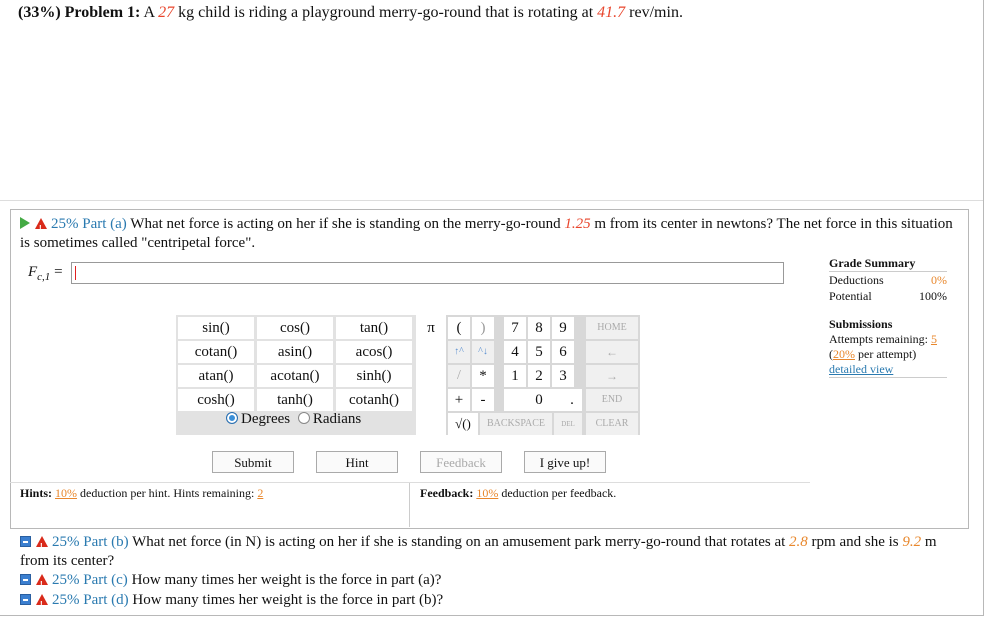 The image size is (987, 618). What do you see at coordinates (295, 352) in the screenshot?
I see `asin-button: asin()` at bounding box center [295, 352].